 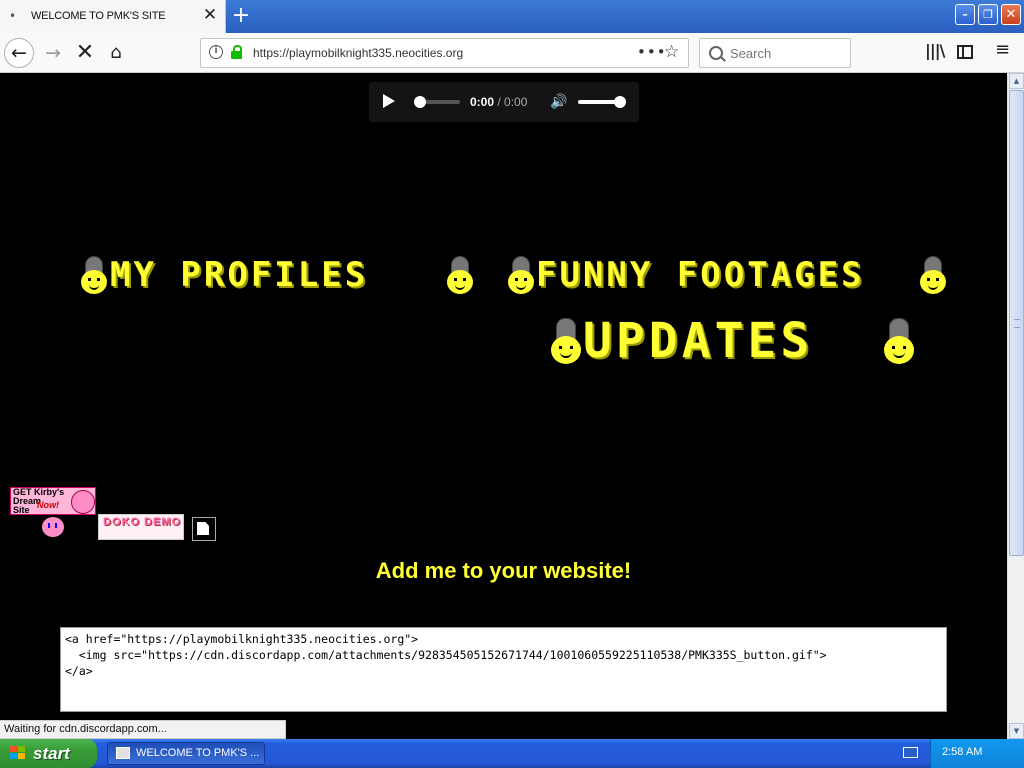 I want to click on back-button: ←, so click(x=19, y=53).